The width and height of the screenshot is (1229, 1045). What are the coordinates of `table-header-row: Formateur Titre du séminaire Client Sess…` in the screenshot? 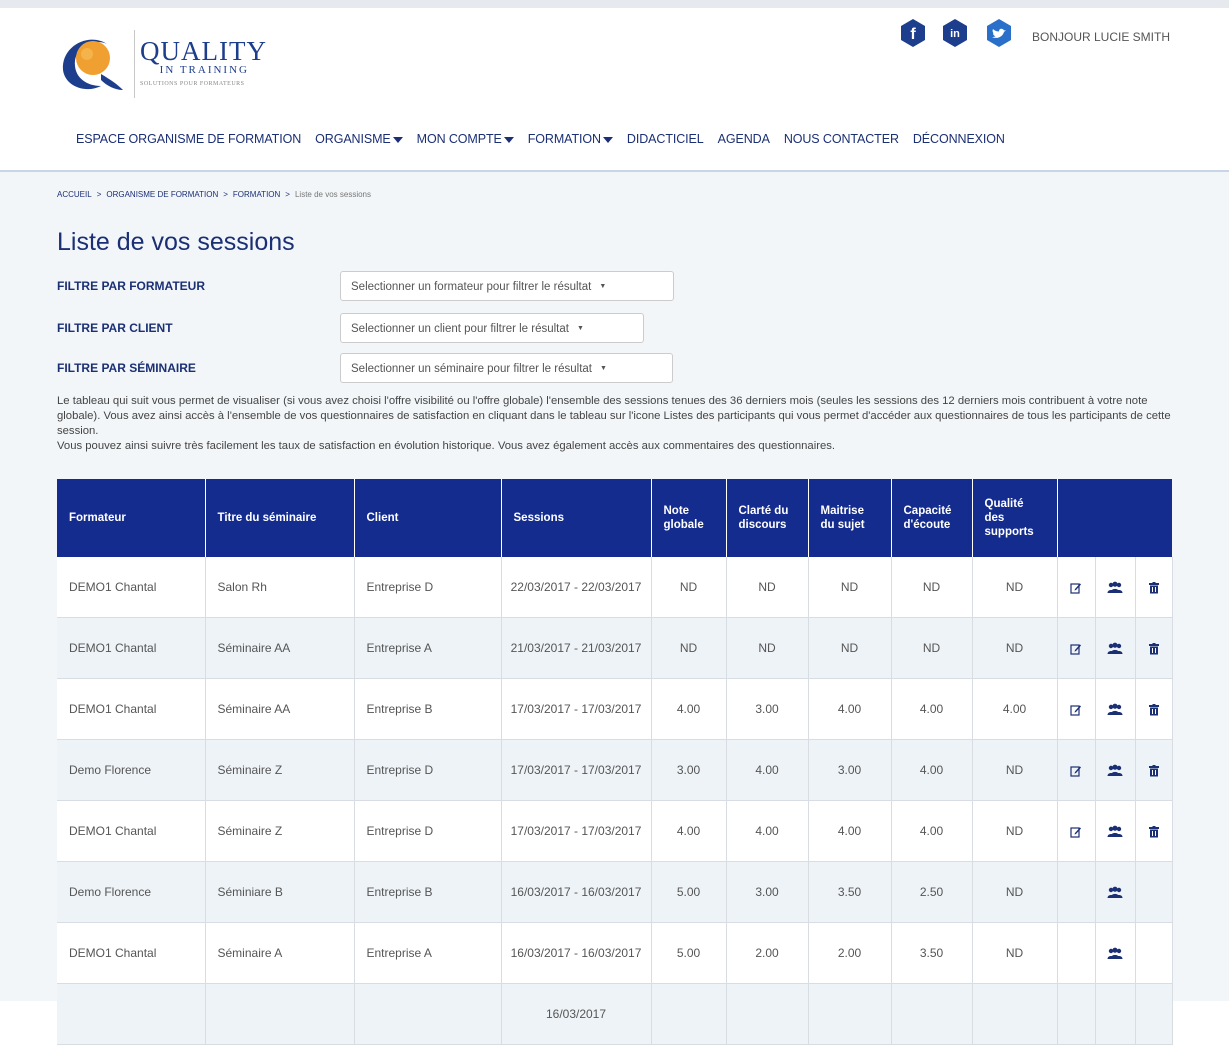 It's located at (615, 518).